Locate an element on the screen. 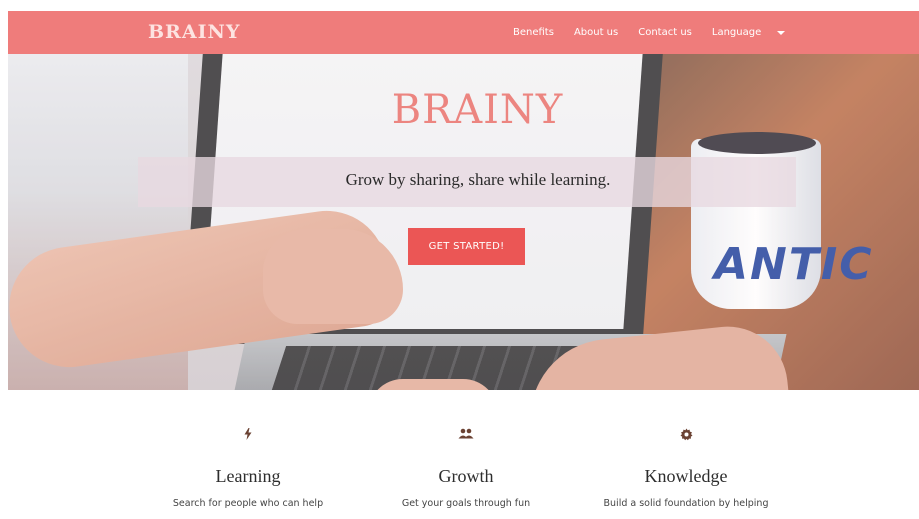 Image resolution: width=919 pixels, height=519 pixels. get-started-button: GET STARTED! is located at coordinates (466, 246).